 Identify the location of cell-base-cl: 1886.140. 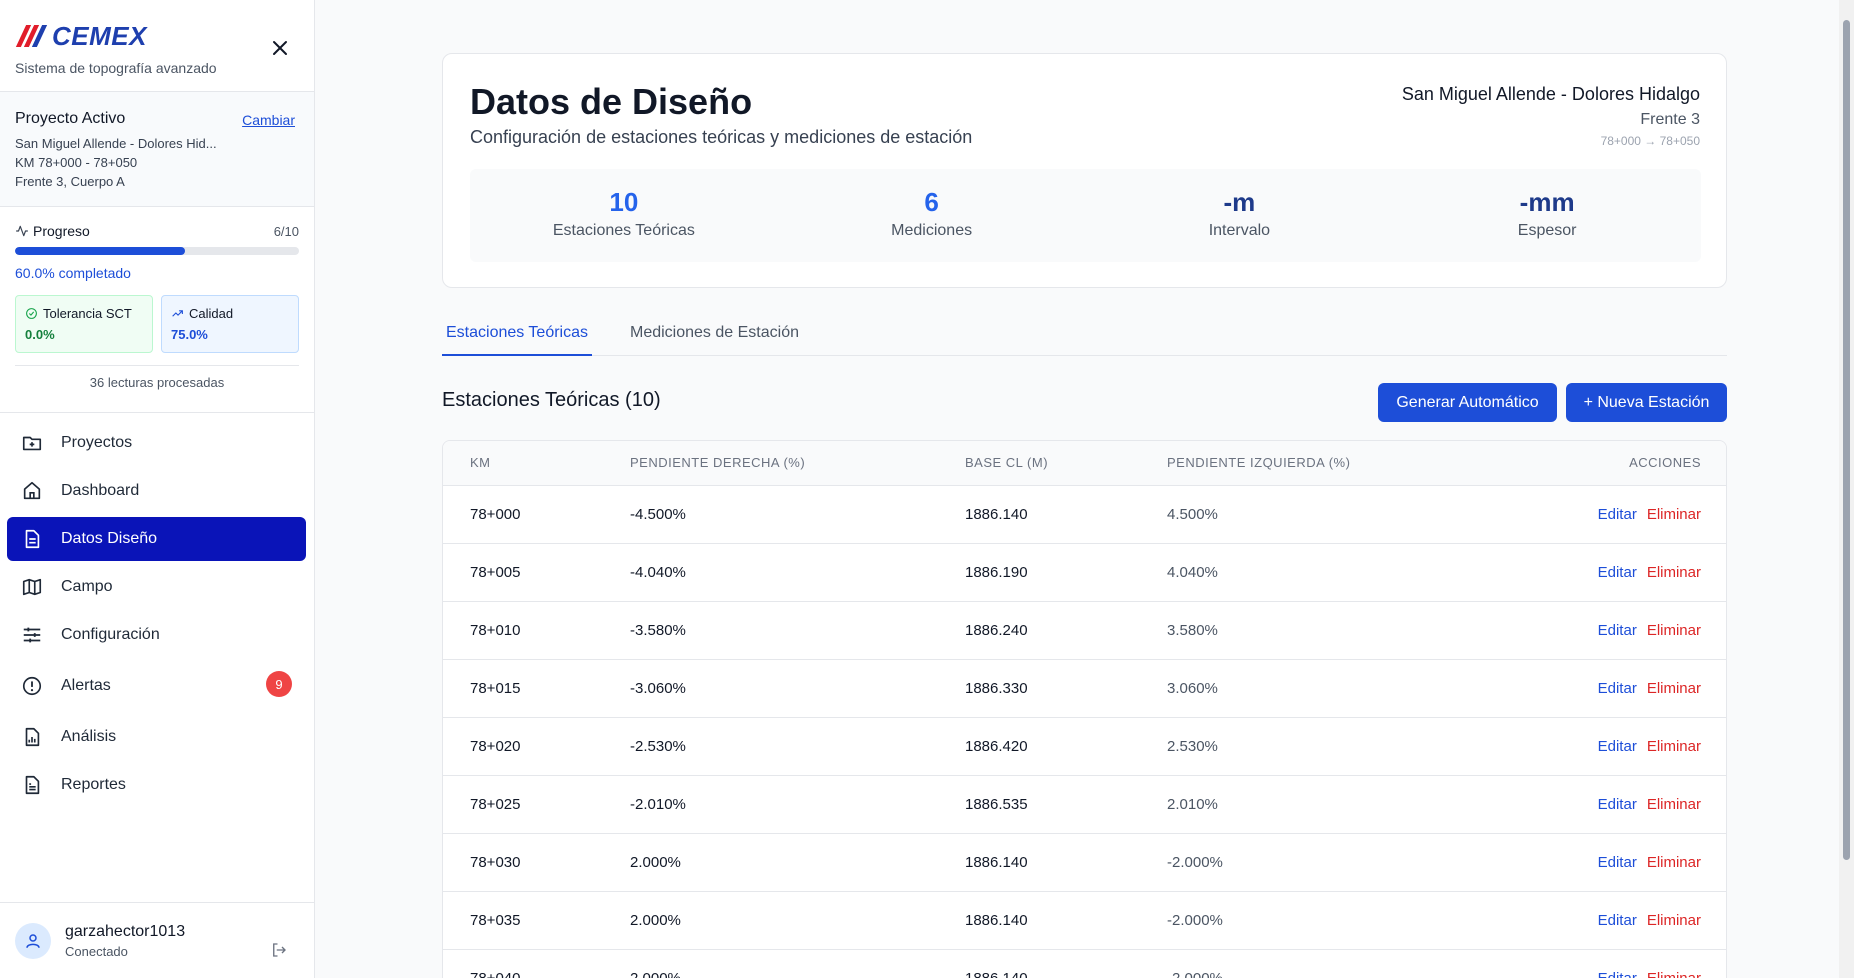
(1066, 862).